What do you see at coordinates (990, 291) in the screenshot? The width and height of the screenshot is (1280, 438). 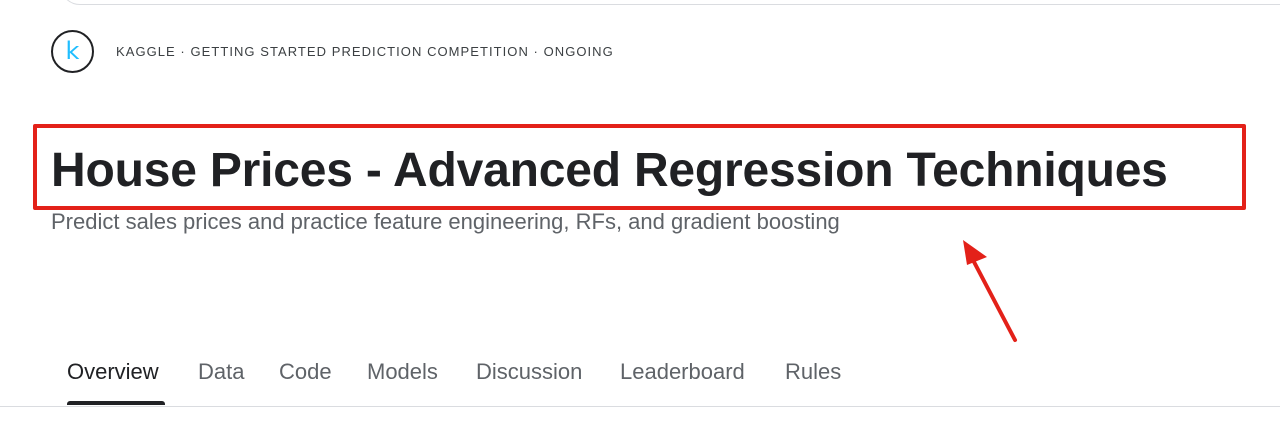 I see `red-arrow-icon` at bounding box center [990, 291].